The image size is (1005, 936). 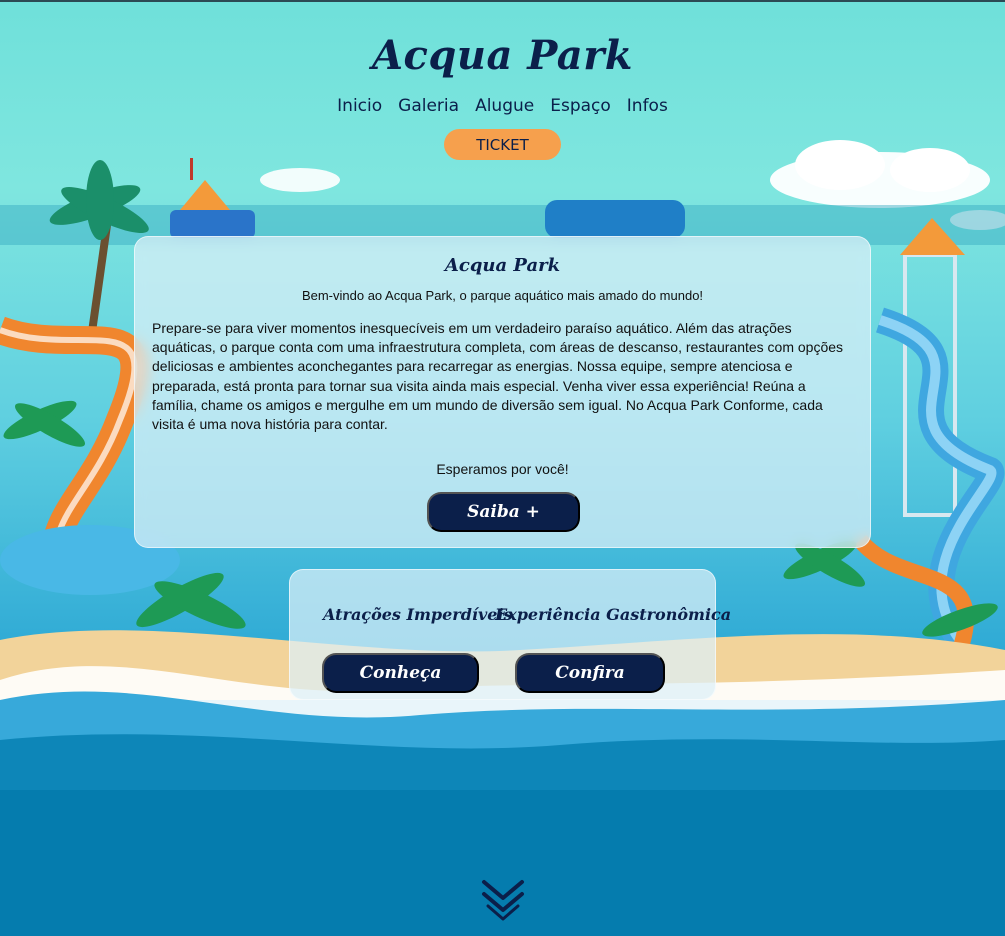 I want to click on welcome-closing-text: Esperamos por você!, so click(x=502, y=469).